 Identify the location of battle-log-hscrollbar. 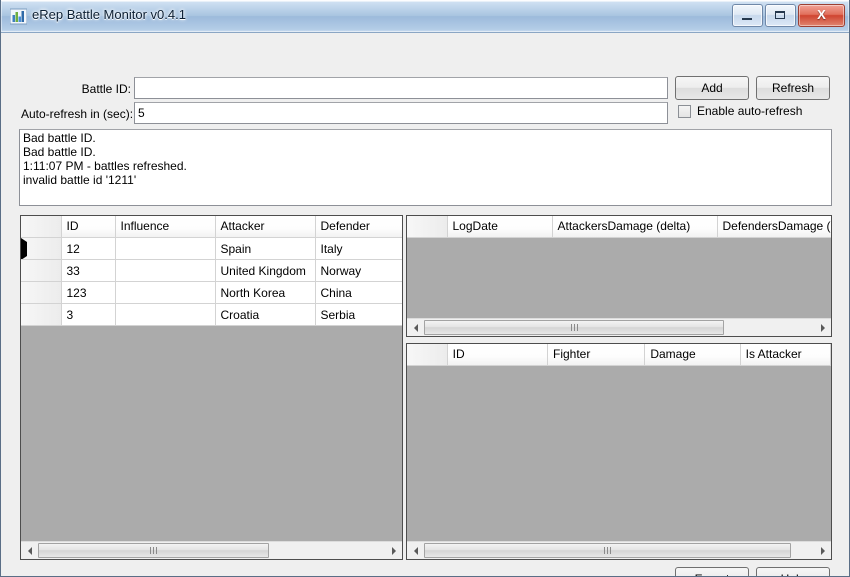
(619, 327).